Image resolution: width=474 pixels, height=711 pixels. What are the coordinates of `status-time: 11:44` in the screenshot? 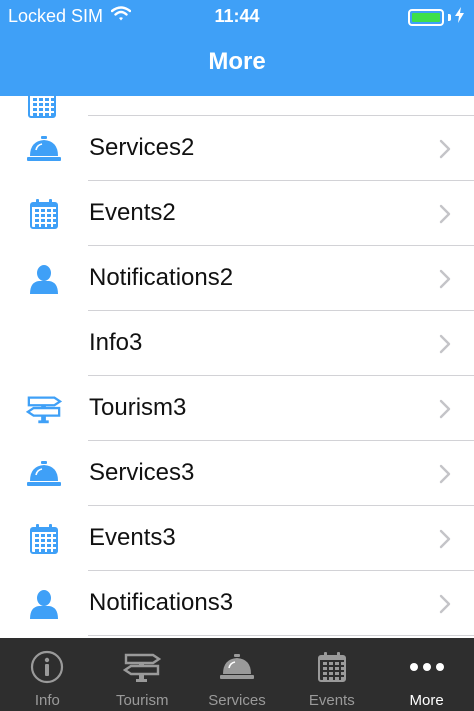 It's located at (237, 16).